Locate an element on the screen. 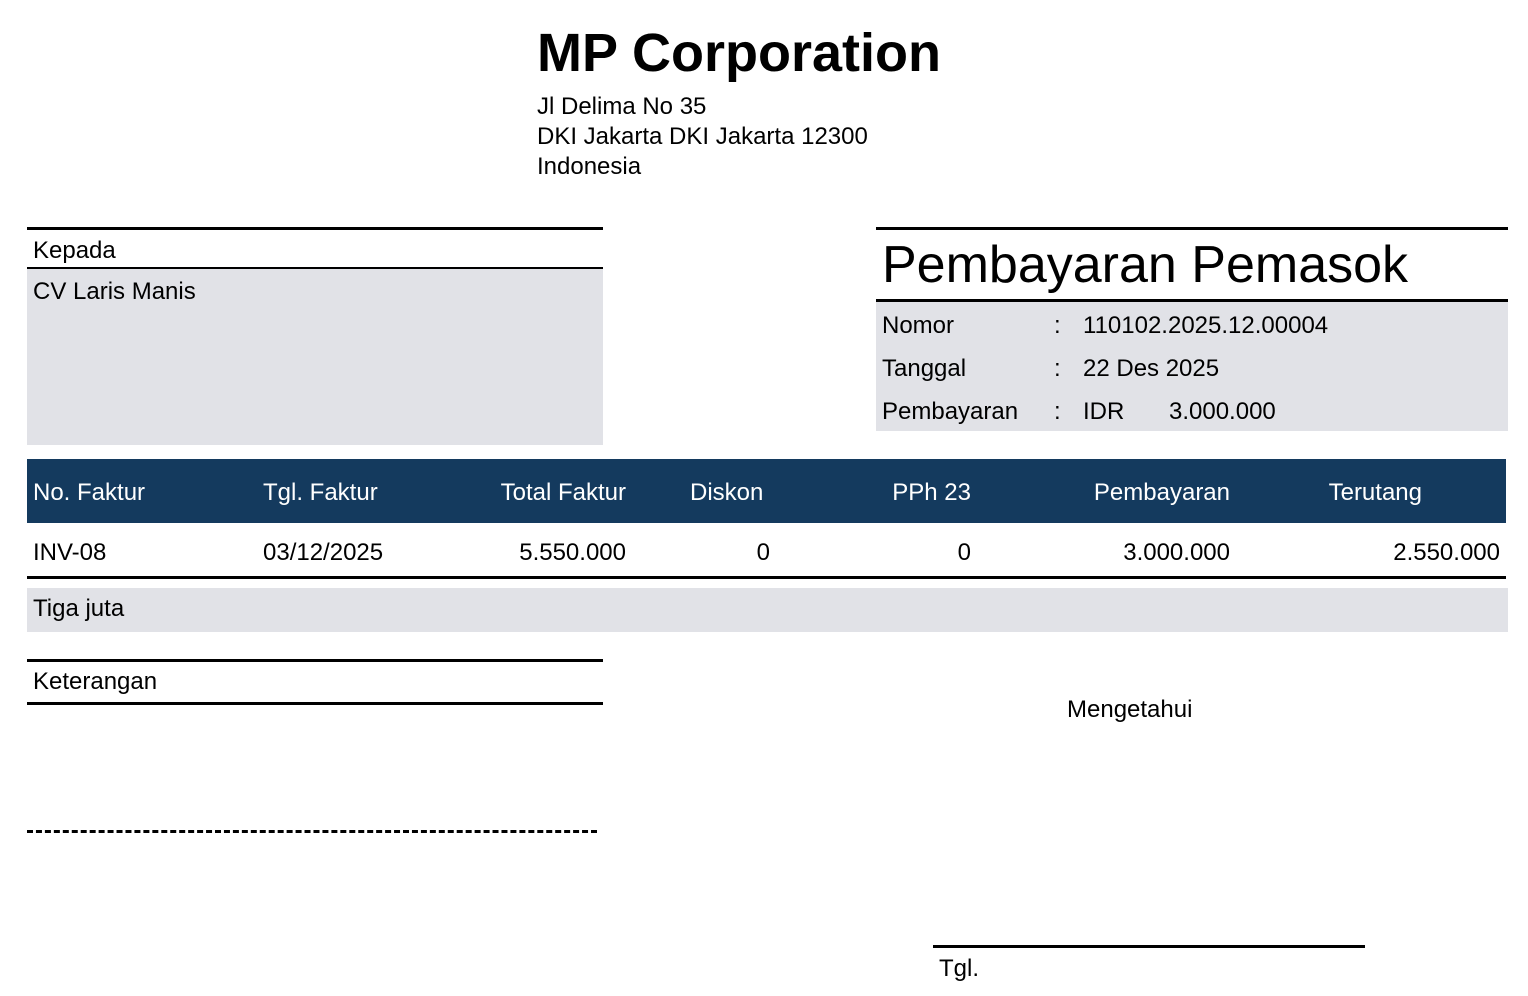 Image resolution: width=1528 pixels, height=996 pixels. cell-pph23: 0 is located at coordinates (964, 552).